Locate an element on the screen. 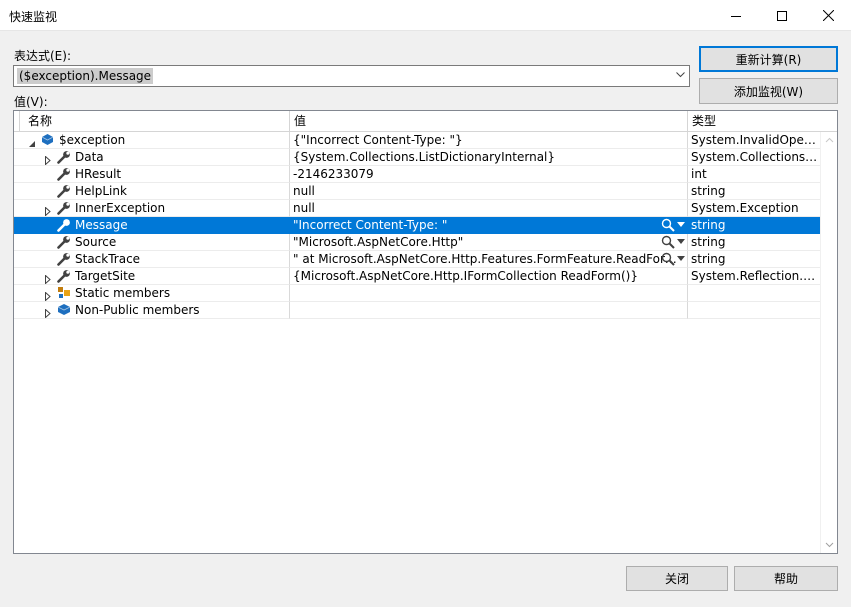 The width and height of the screenshot is (851, 607). table-row: Static members is located at coordinates (417, 293).